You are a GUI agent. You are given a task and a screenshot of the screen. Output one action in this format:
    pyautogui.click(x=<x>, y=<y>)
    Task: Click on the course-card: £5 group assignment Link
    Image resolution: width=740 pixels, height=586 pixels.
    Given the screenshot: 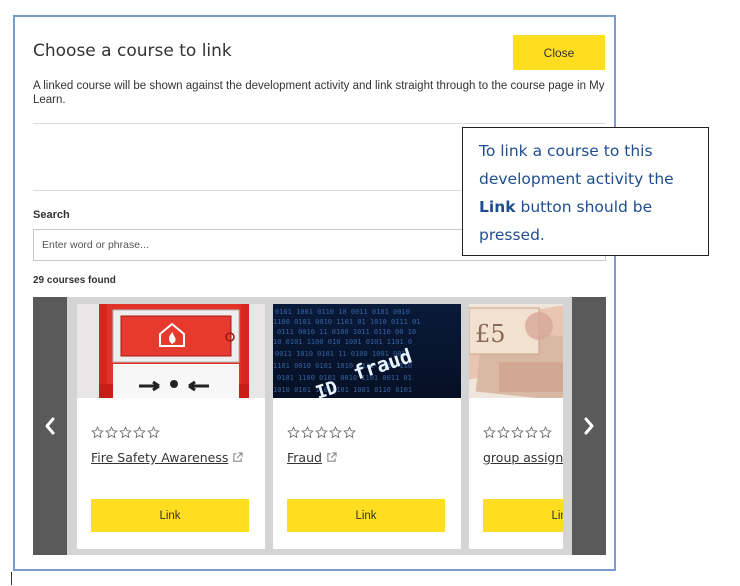 What is the action you would take?
    pyautogui.click(x=516, y=426)
    